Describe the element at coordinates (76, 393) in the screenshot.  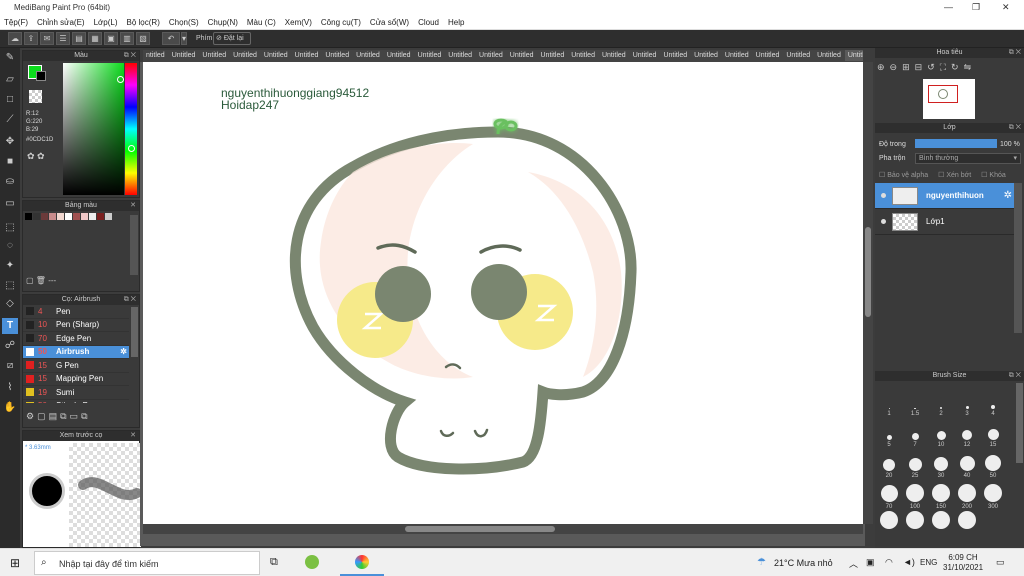
I see `brush-item: 19 Sumi` at that location.